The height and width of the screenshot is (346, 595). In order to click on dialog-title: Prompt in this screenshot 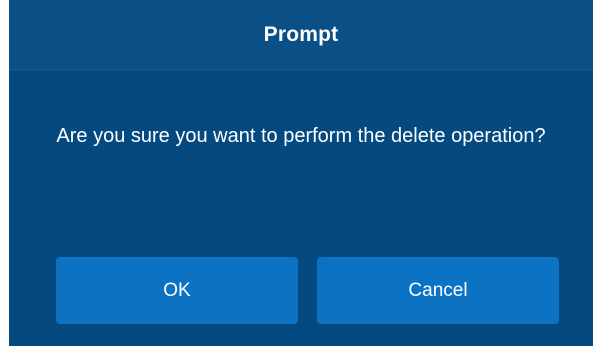, I will do `click(301, 34)`.